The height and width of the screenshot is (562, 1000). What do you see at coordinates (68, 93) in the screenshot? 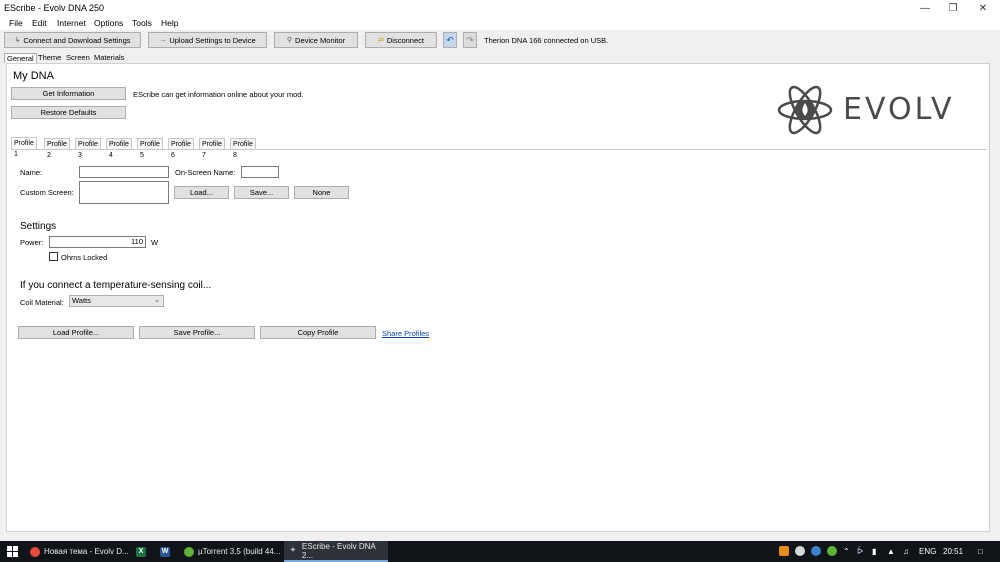
I see `get-information-button: Get Information` at bounding box center [68, 93].